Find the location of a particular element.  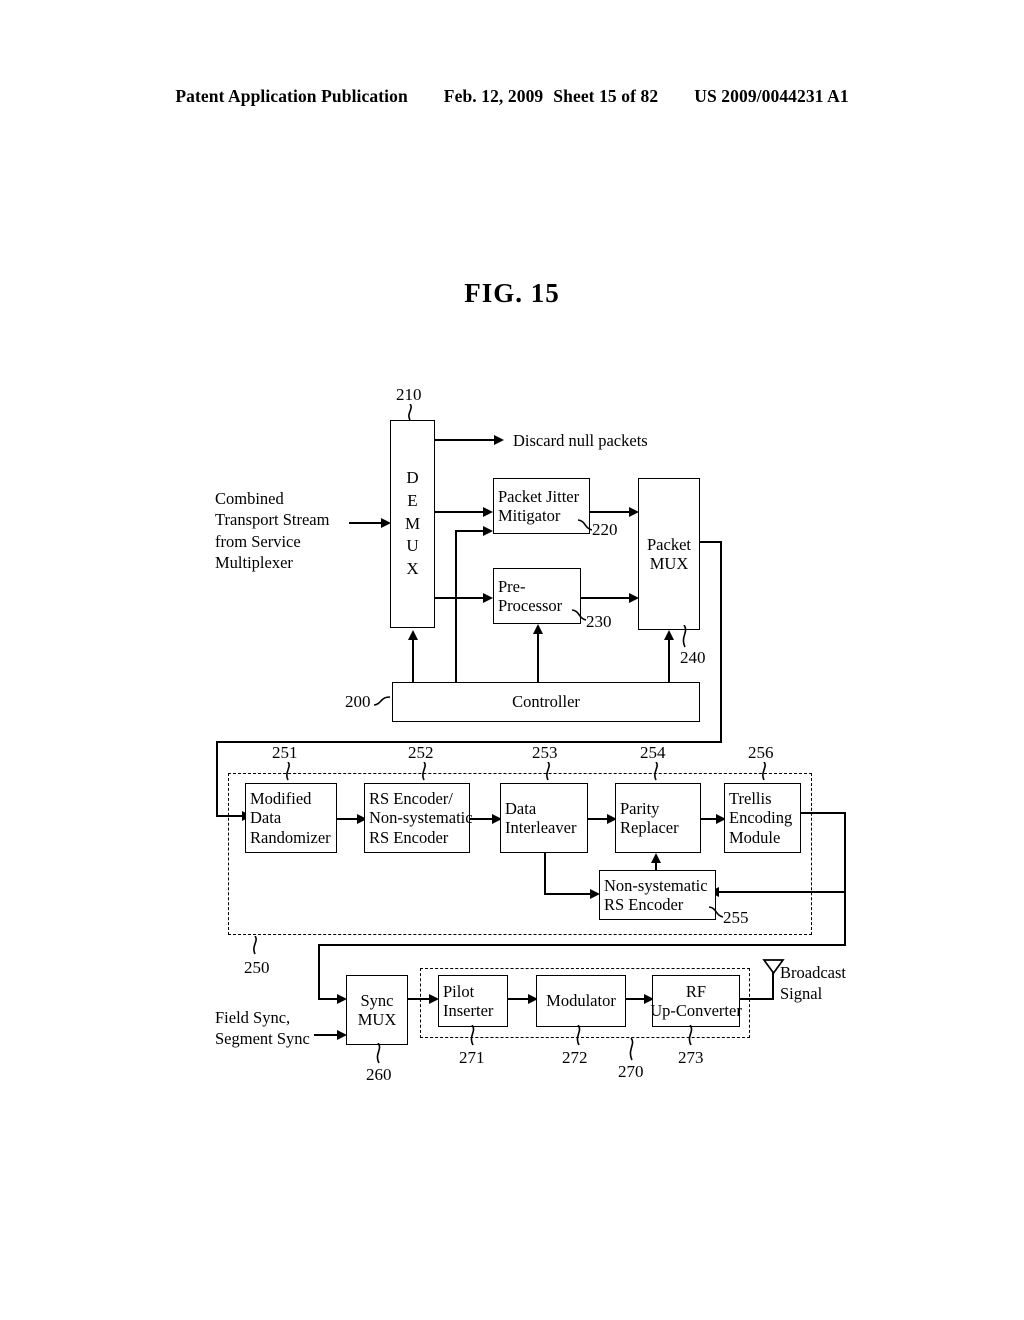

syncmux-ref-leader is located at coordinates (378, 1053).